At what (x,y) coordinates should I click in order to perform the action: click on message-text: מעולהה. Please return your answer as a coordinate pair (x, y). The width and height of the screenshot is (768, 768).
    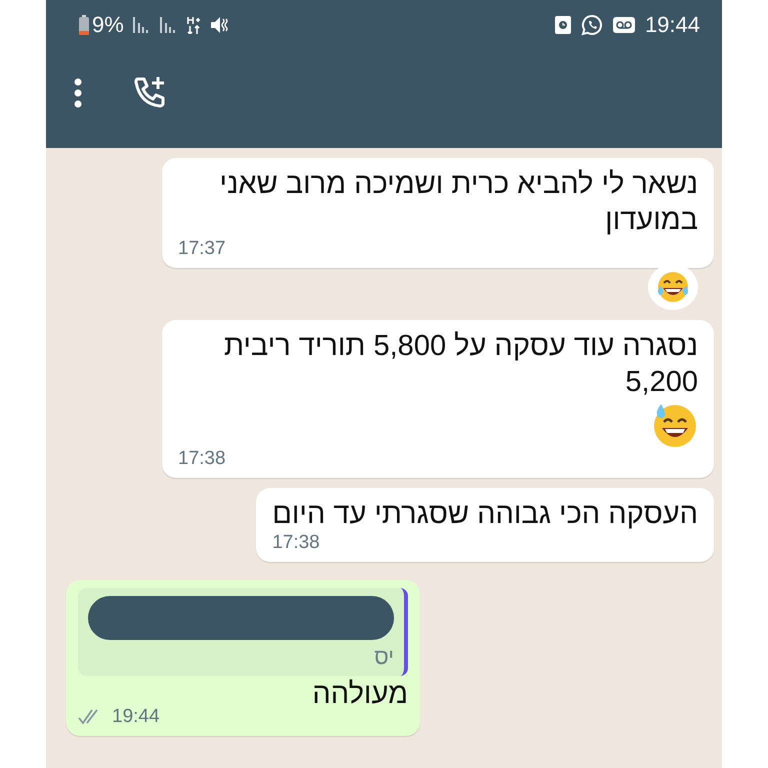
    Looking at the image, I should click on (359, 694).